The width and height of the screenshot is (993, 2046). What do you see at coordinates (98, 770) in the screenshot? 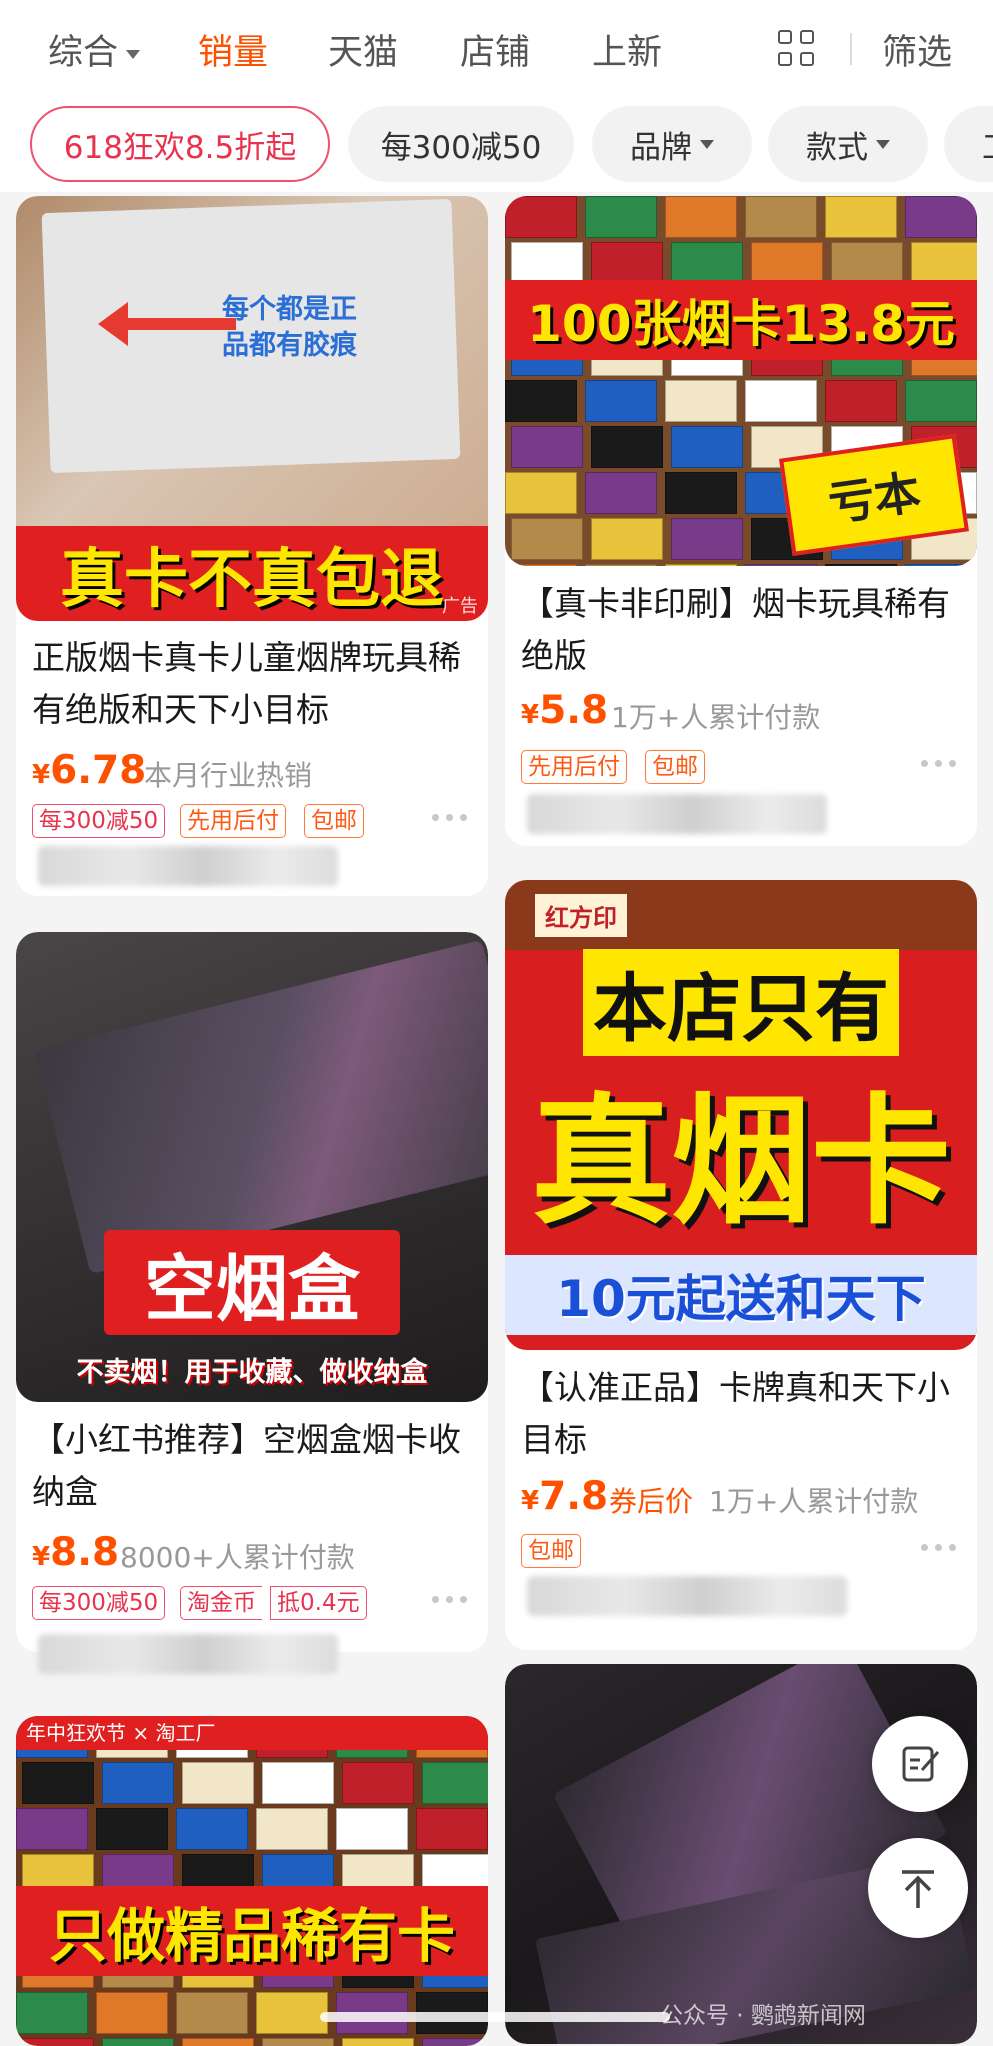
I see `price-value: 6.78` at bounding box center [98, 770].